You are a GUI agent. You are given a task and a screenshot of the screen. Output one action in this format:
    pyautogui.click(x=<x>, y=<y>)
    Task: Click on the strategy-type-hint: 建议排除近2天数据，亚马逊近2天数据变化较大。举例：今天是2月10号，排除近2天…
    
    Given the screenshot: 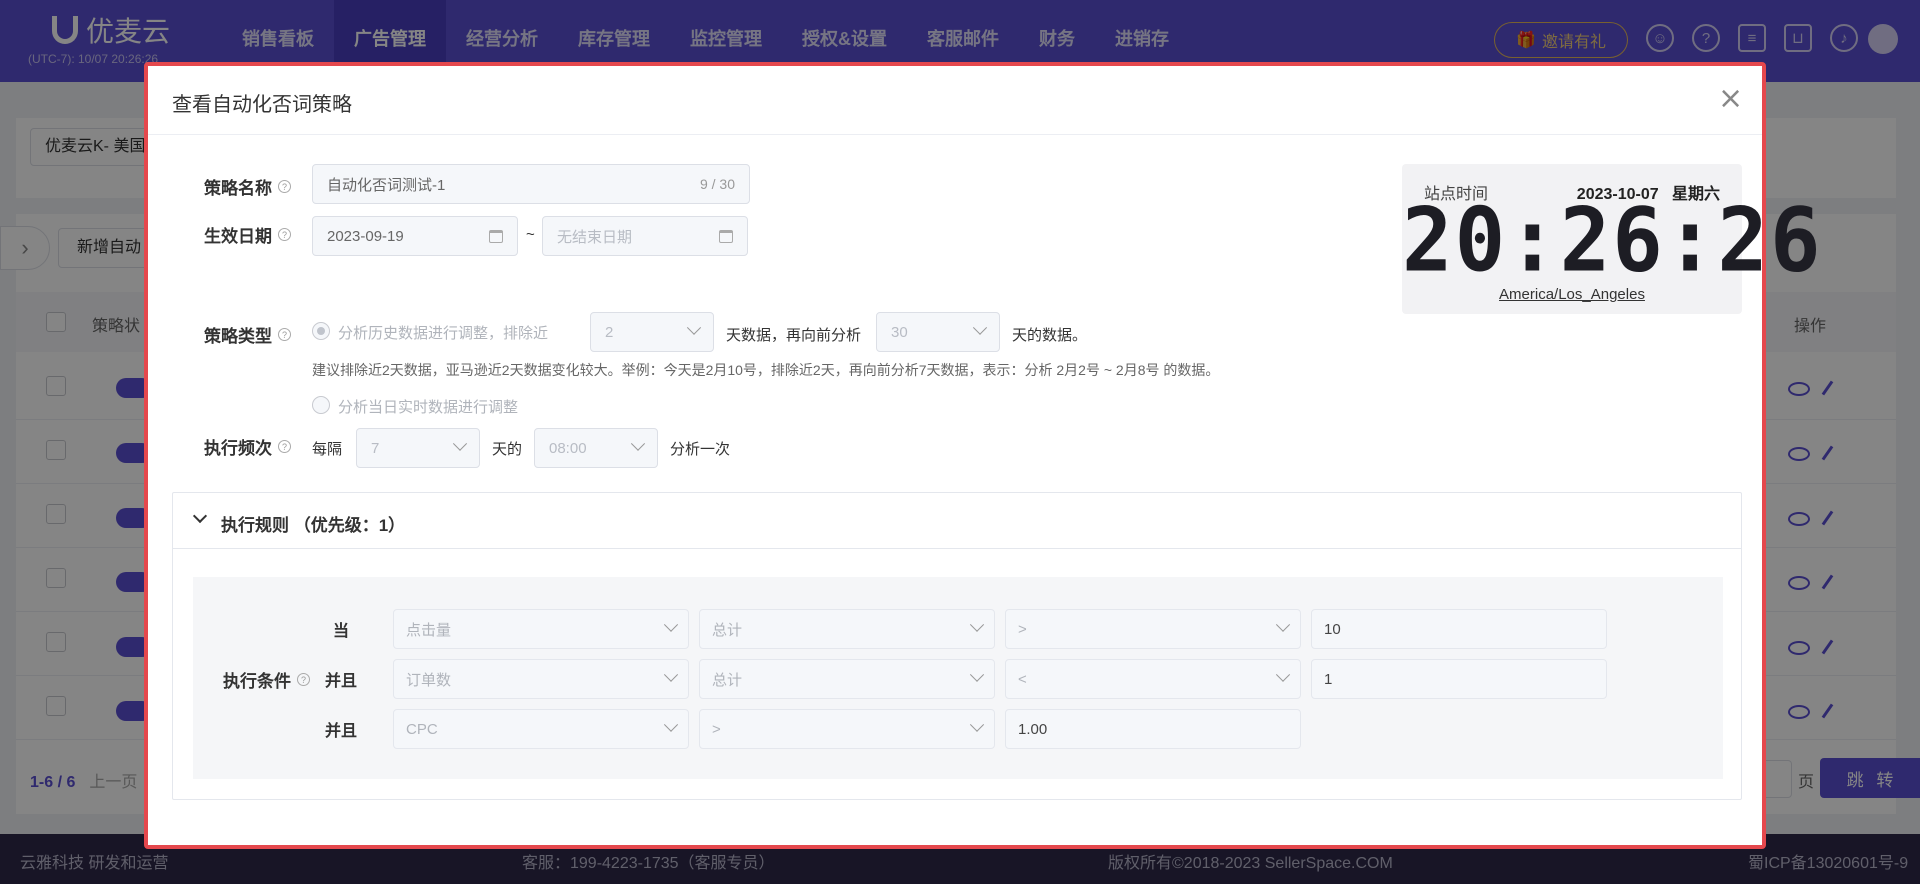 What is the action you would take?
    pyautogui.click(x=766, y=370)
    